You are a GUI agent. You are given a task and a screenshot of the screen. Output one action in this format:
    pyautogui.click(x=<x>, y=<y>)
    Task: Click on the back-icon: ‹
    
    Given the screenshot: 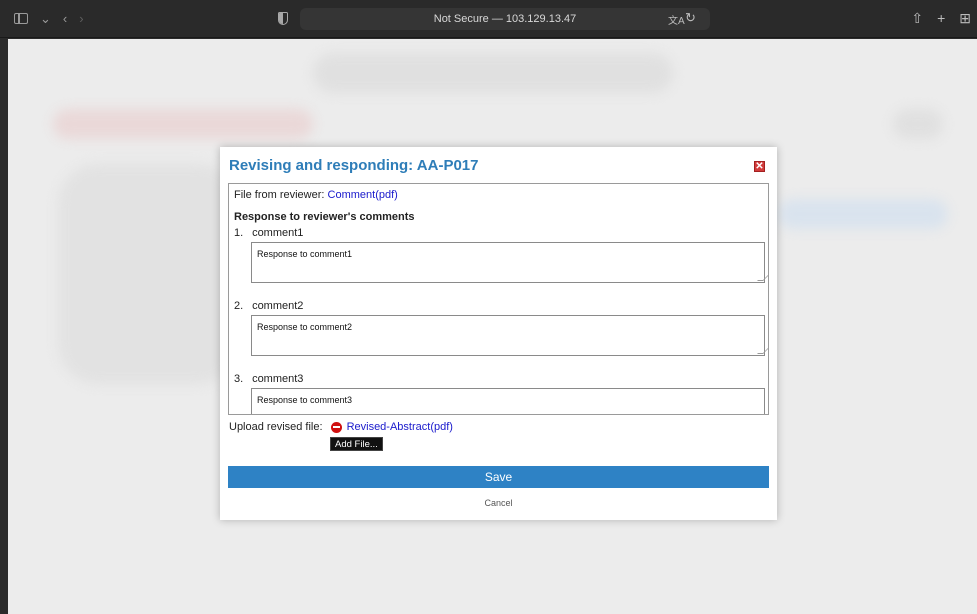 What is the action you would take?
    pyautogui.click(x=65, y=18)
    